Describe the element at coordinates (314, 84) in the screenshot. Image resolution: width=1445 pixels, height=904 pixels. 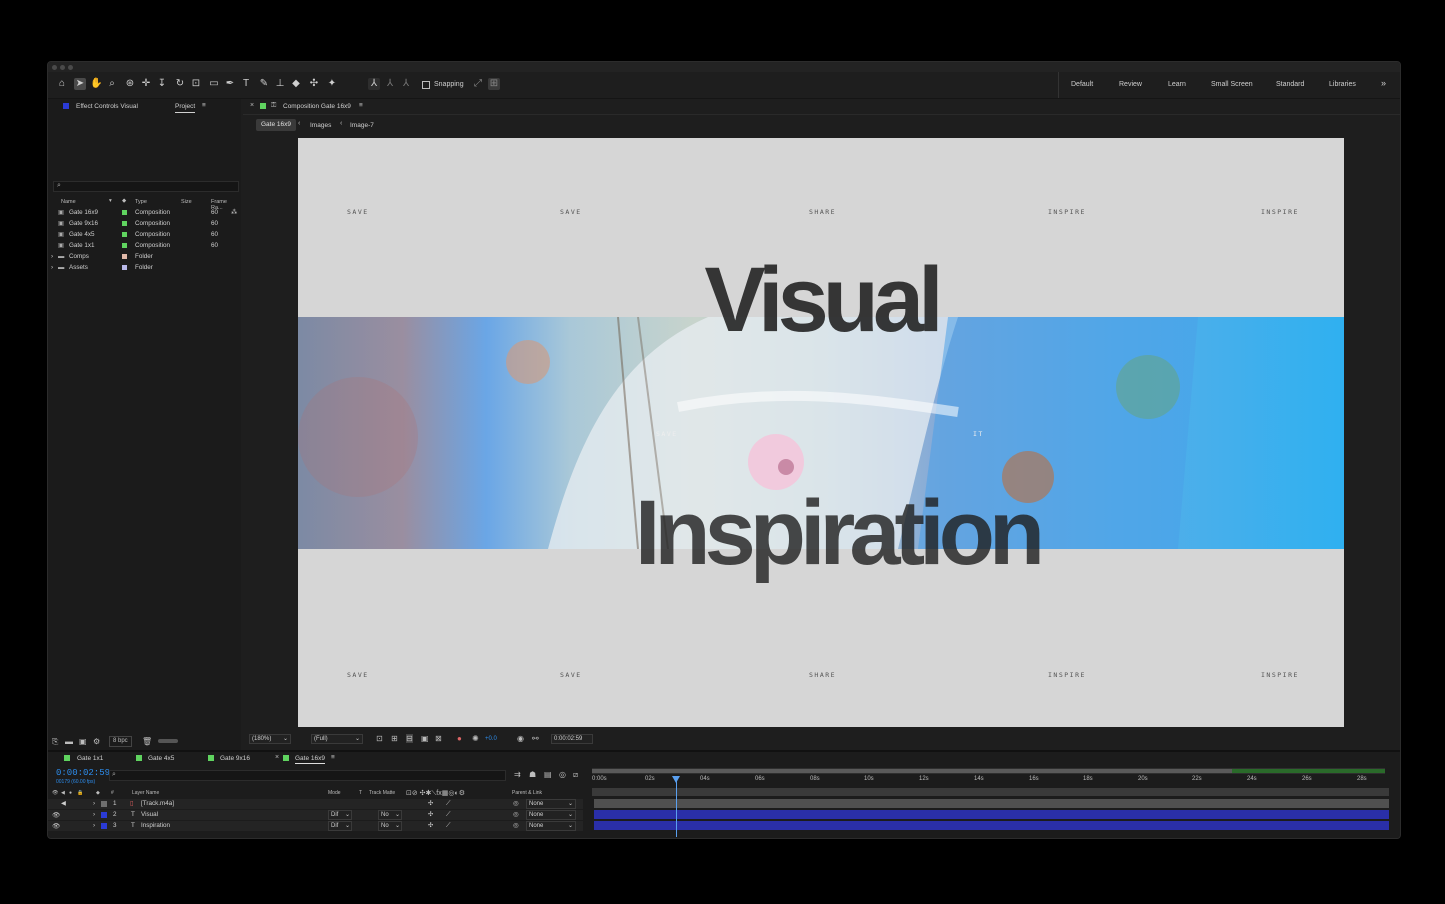
I see `roto-brush-icon: ✣` at that location.